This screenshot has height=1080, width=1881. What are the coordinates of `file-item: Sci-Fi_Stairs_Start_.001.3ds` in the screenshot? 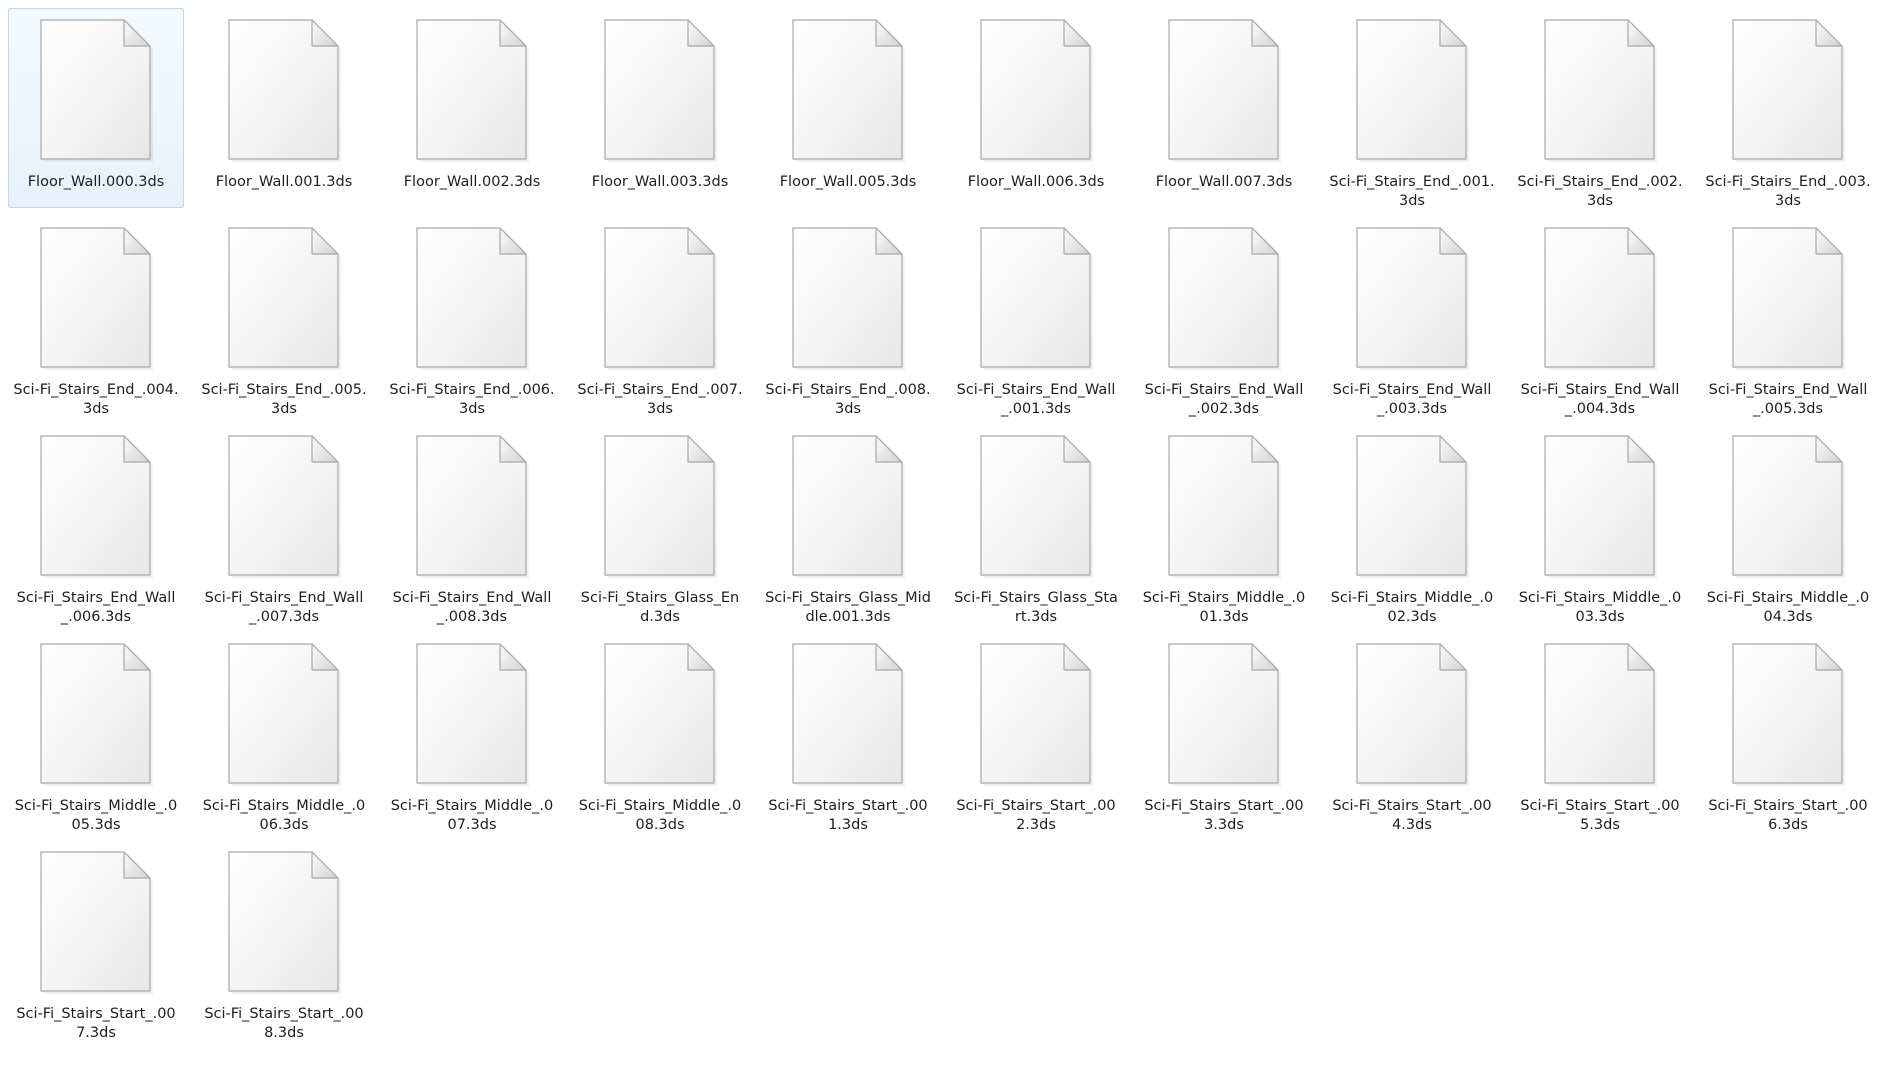 It's located at (848, 732).